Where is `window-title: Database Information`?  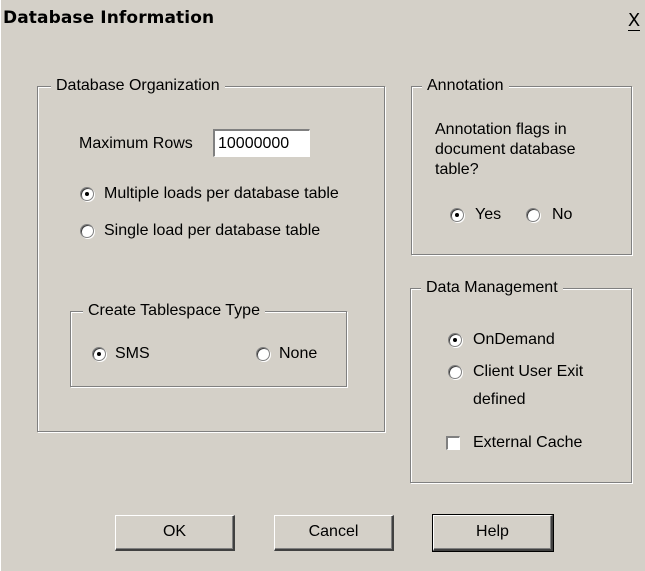 window-title: Database Information is located at coordinates (109, 18).